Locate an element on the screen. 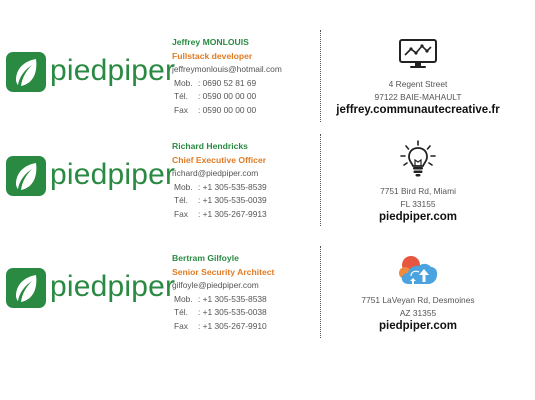  phone-row-tel: Tél. : +1 305-535-0039 is located at coordinates (242, 201).